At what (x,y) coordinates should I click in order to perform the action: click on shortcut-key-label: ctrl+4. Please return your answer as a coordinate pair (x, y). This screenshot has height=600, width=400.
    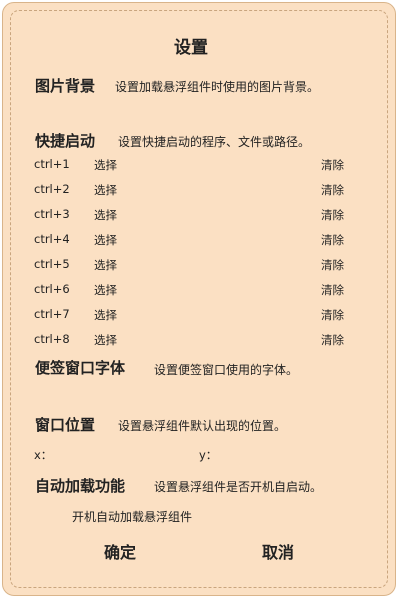
    Looking at the image, I should click on (52, 239).